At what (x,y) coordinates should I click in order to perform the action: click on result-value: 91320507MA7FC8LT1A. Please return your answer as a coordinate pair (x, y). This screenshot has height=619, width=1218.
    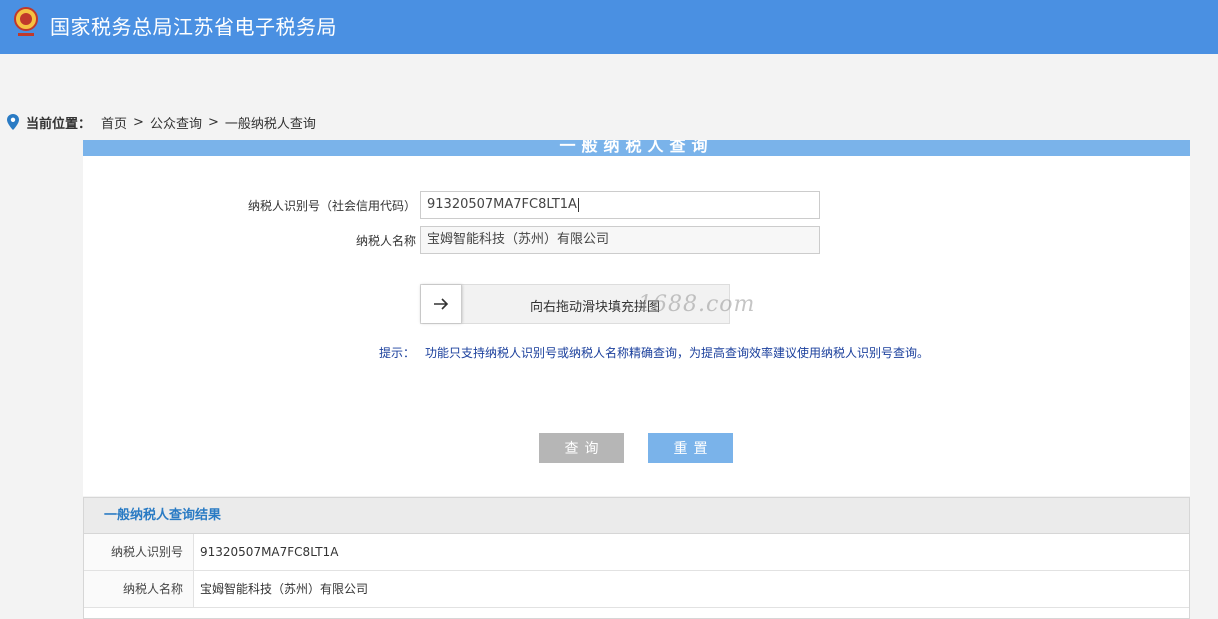
    Looking at the image, I should click on (269, 552).